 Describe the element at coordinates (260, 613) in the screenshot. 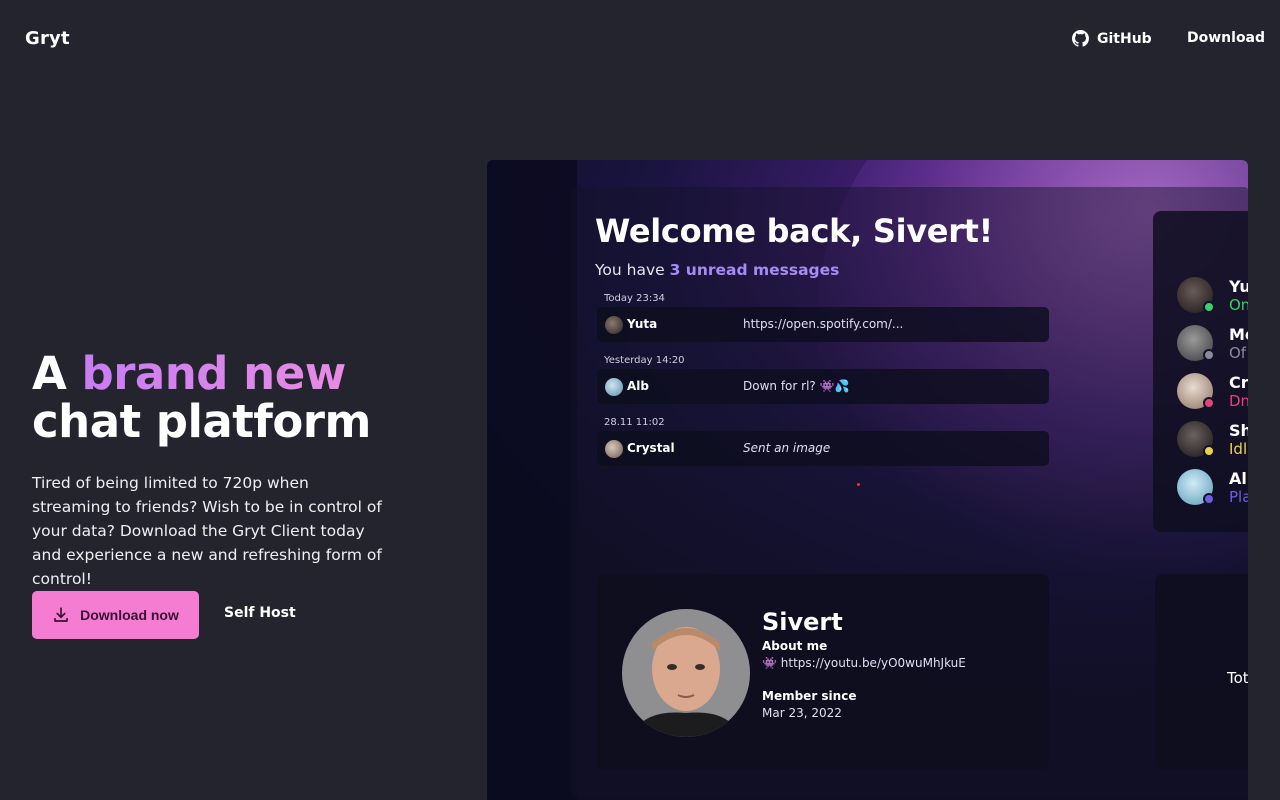

I see `self-host-button: Self Host` at that location.